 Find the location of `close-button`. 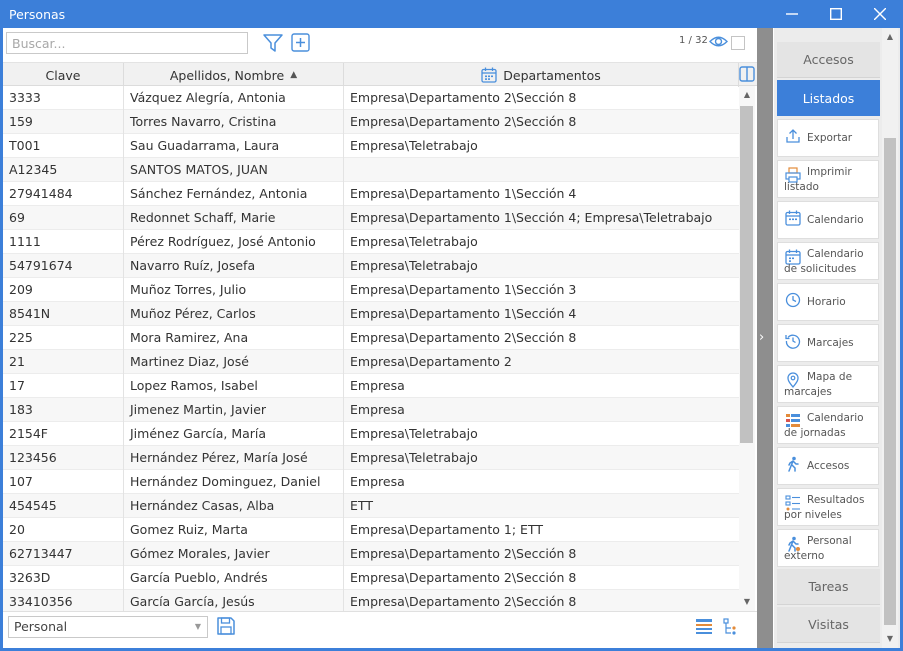

close-button is located at coordinates (880, 14).